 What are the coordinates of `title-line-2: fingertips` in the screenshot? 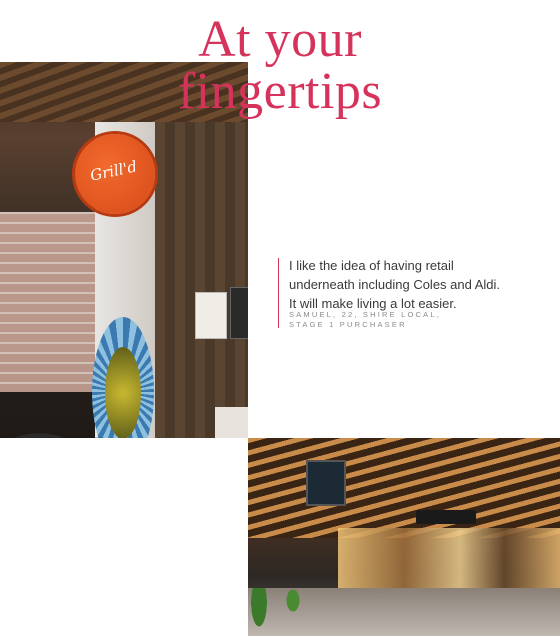 It's located at (280, 91).